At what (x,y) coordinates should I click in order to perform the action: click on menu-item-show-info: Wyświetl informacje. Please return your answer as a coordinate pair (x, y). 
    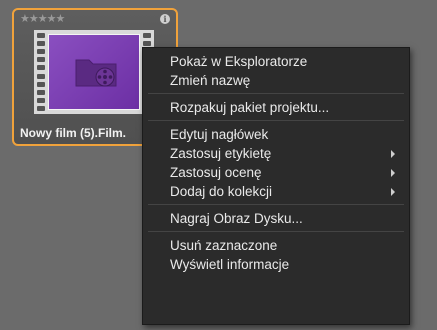
    Looking at the image, I should click on (276, 264).